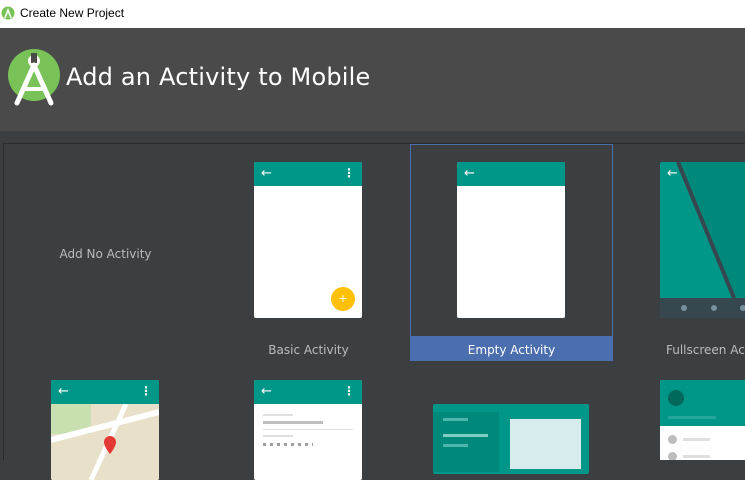  I want to click on nav-bar, so click(702, 308).